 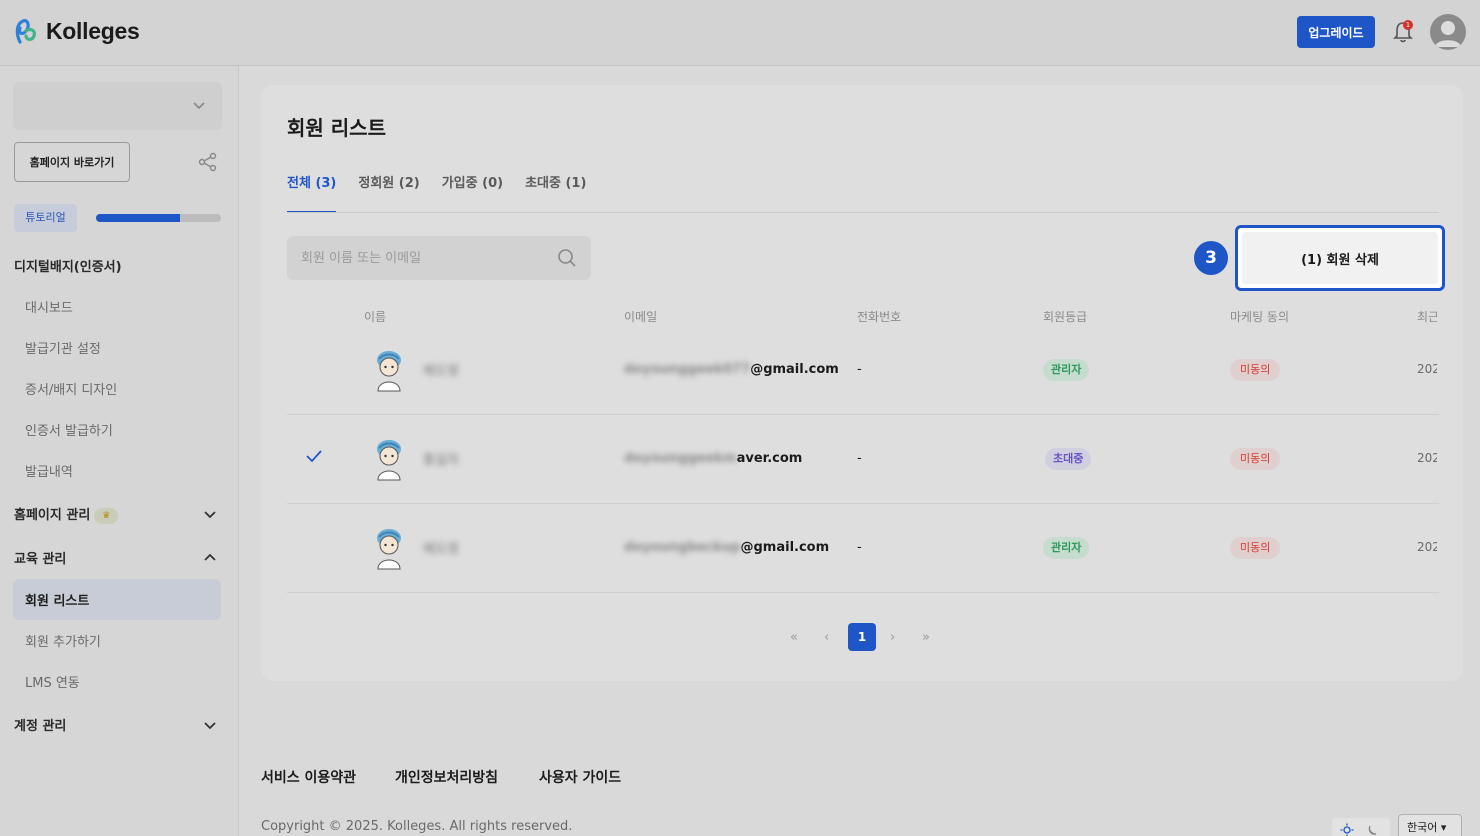 I want to click on row-divider, so click(x=863, y=592).